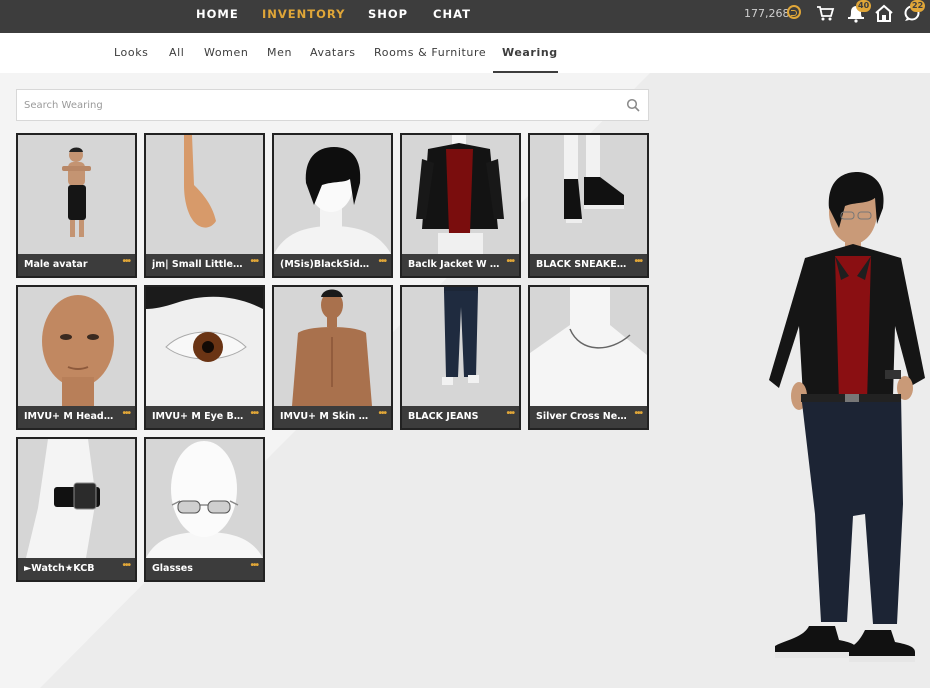 This screenshot has width=930, height=688. Describe the element at coordinates (767, 13) in the screenshot. I see `credits-balance: 177,268` at that location.